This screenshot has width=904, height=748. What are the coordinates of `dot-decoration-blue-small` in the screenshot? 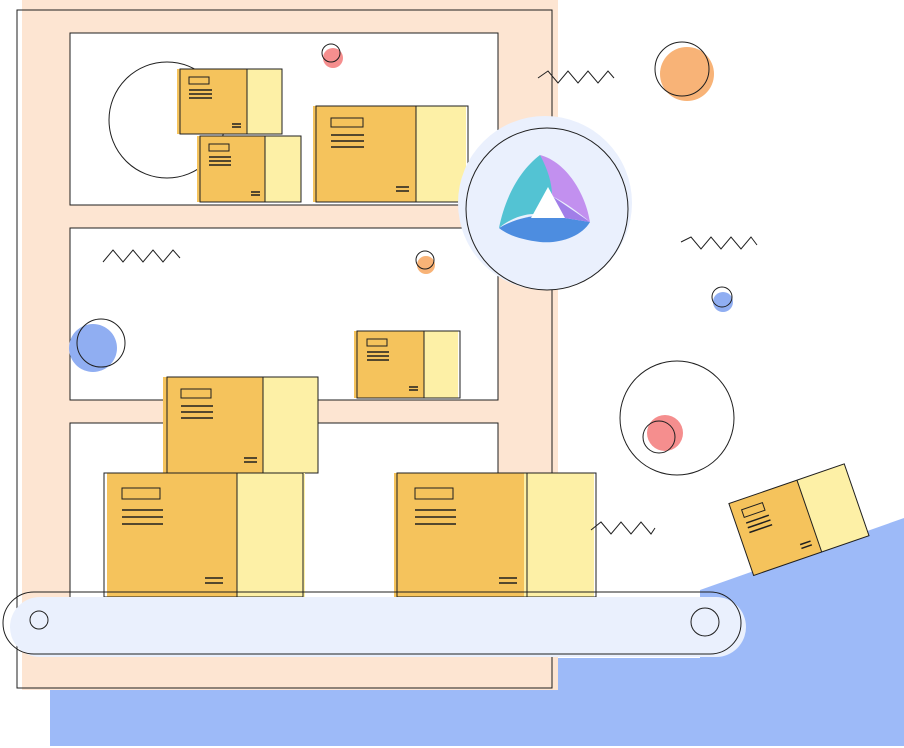 It's located at (722, 299).